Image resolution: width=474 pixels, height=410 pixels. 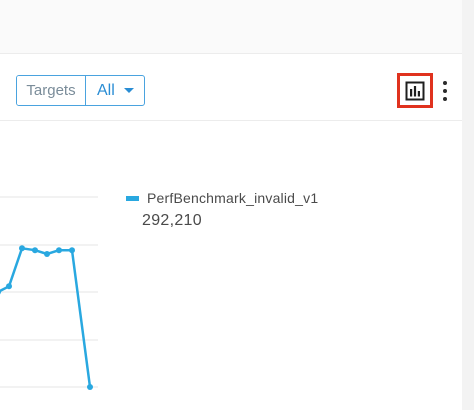 I want to click on header-band, so click(x=231, y=27).